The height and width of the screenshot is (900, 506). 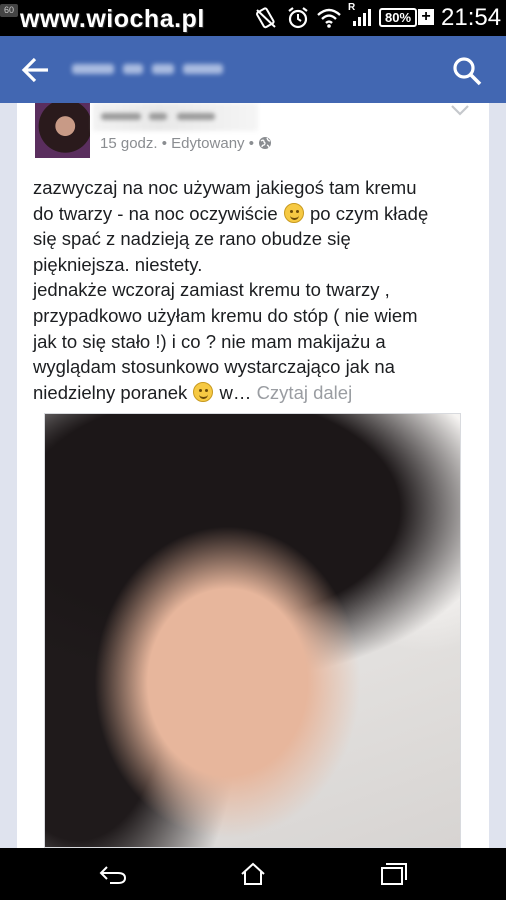 I want to click on charging-icon: +, so click(x=426, y=17).